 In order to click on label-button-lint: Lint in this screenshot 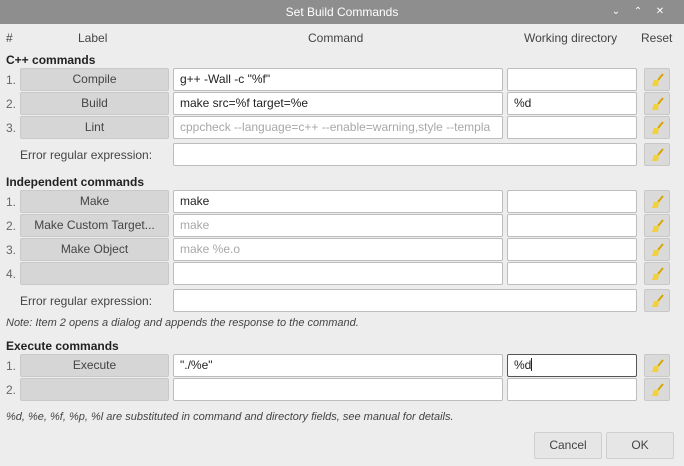, I will do `click(94, 127)`.